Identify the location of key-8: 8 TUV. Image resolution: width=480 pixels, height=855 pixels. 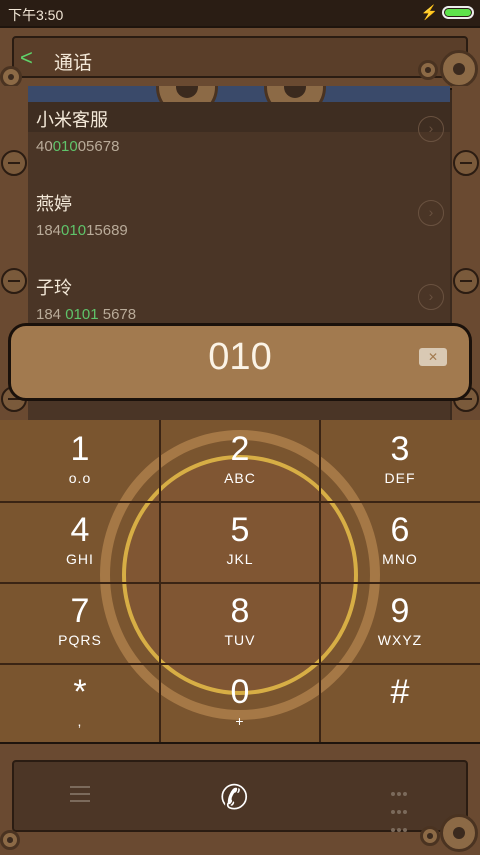
(240, 624).